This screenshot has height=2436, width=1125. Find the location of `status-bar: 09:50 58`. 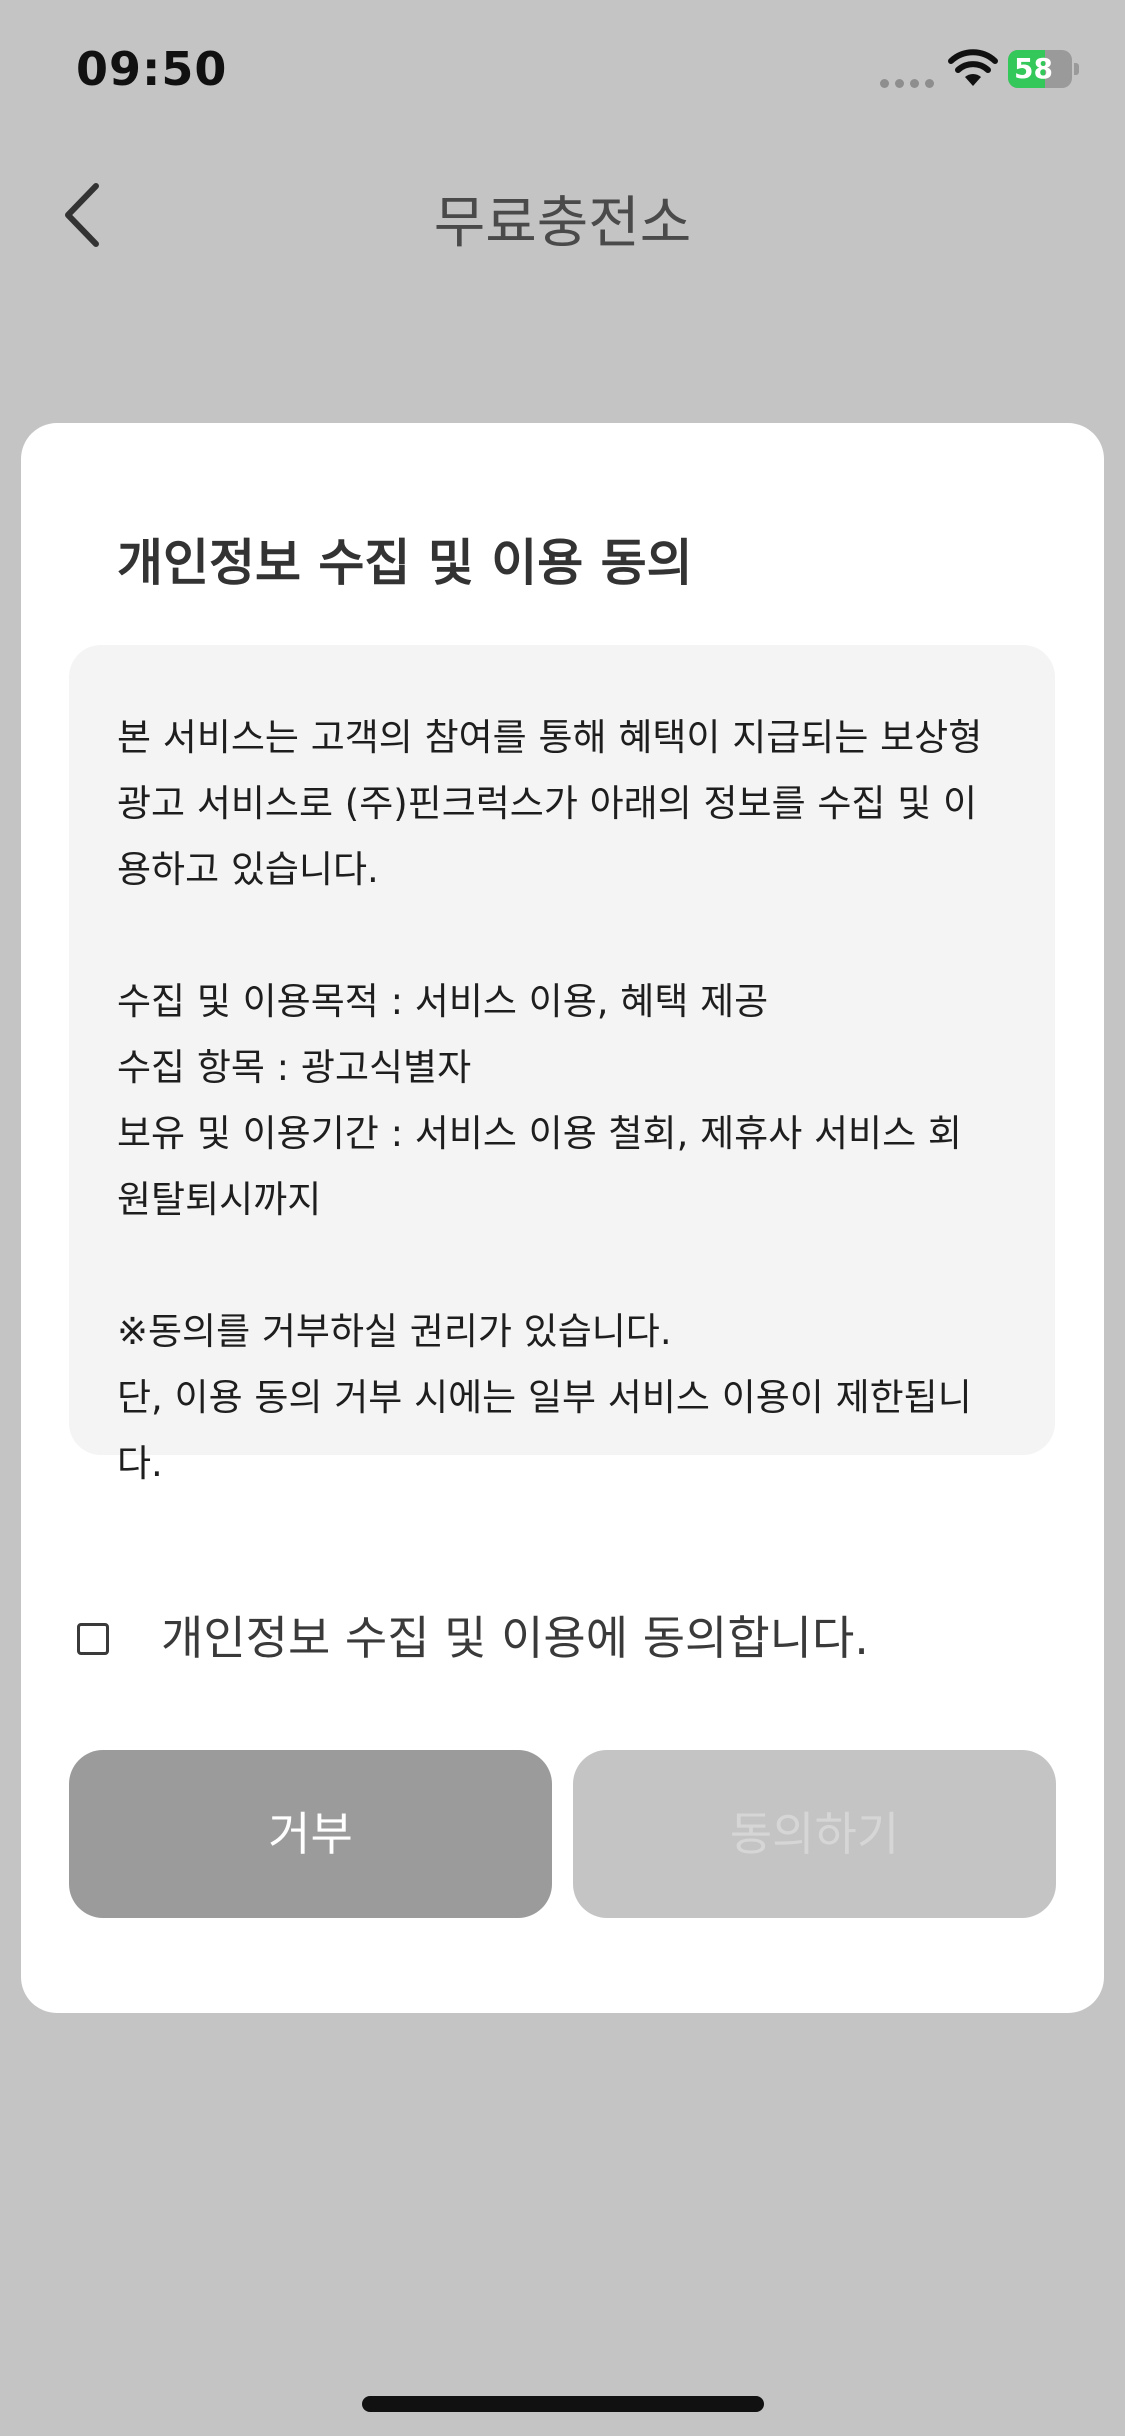

status-bar: 09:50 58 is located at coordinates (562, 70).